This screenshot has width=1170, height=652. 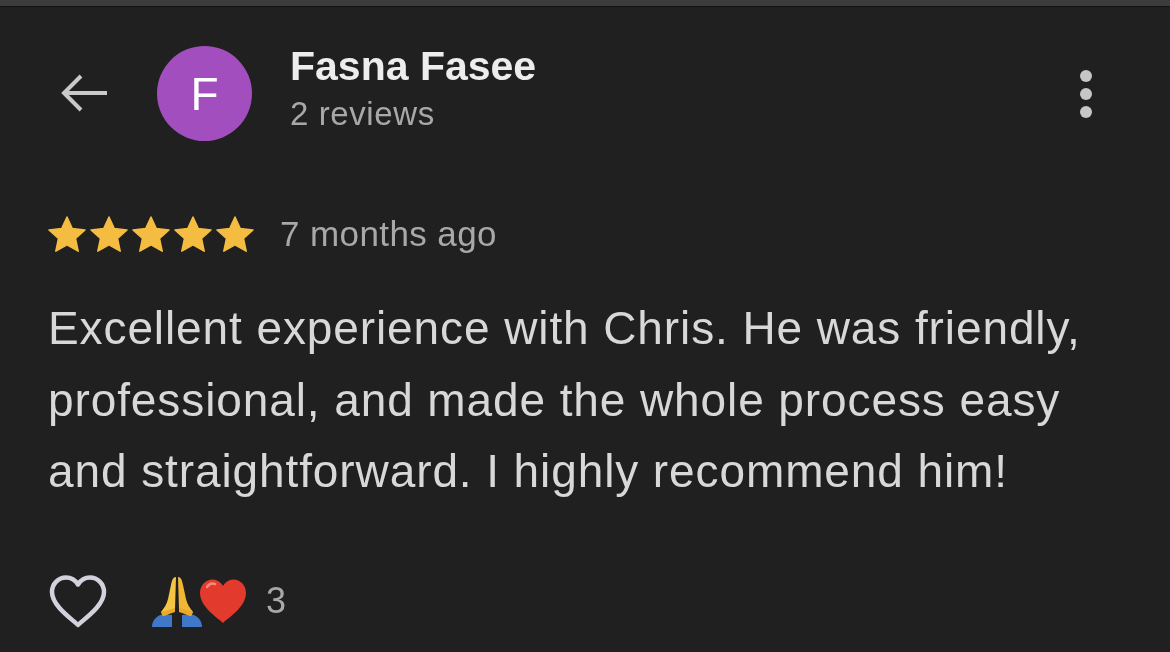 I want to click on more-options-icon, so click(x=1086, y=94).